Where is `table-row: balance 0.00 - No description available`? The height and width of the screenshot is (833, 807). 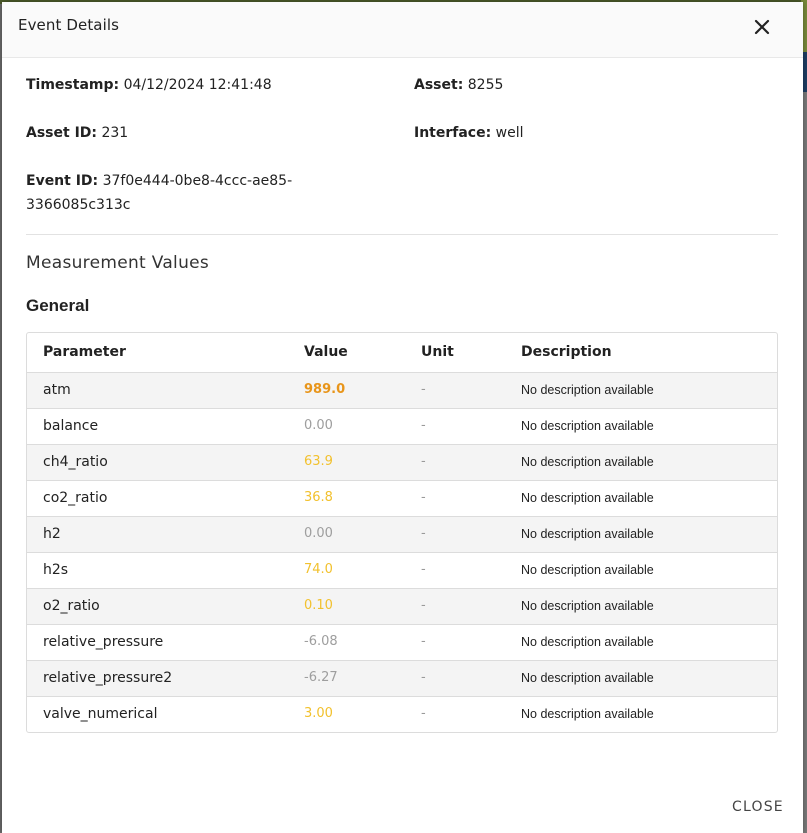 table-row: balance 0.00 - No description available is located at coordinates (402, 427).